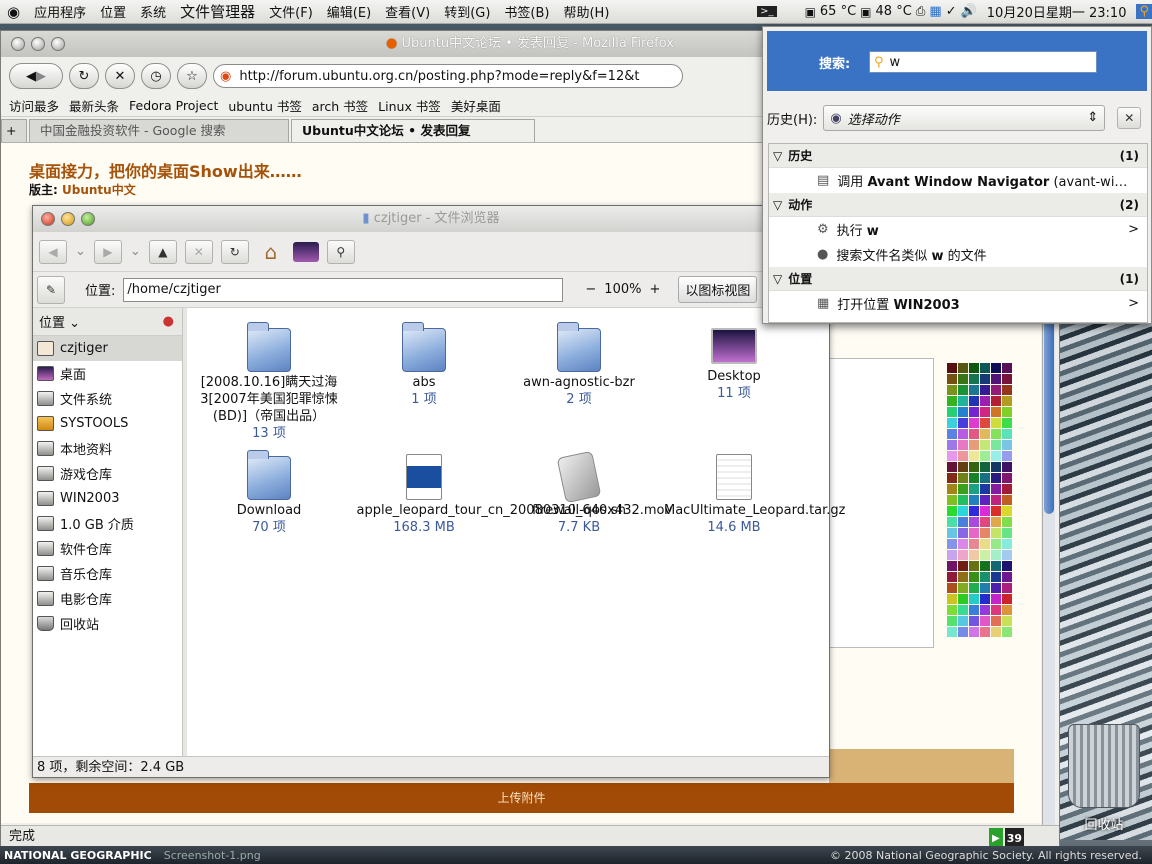 The height and width of the screenshot is (864, 1152). What do you see at coordinates (521, 798) in the screenshot?
I see `upload-attachment-bar: 上传附件` at bounding box center [521, 798].